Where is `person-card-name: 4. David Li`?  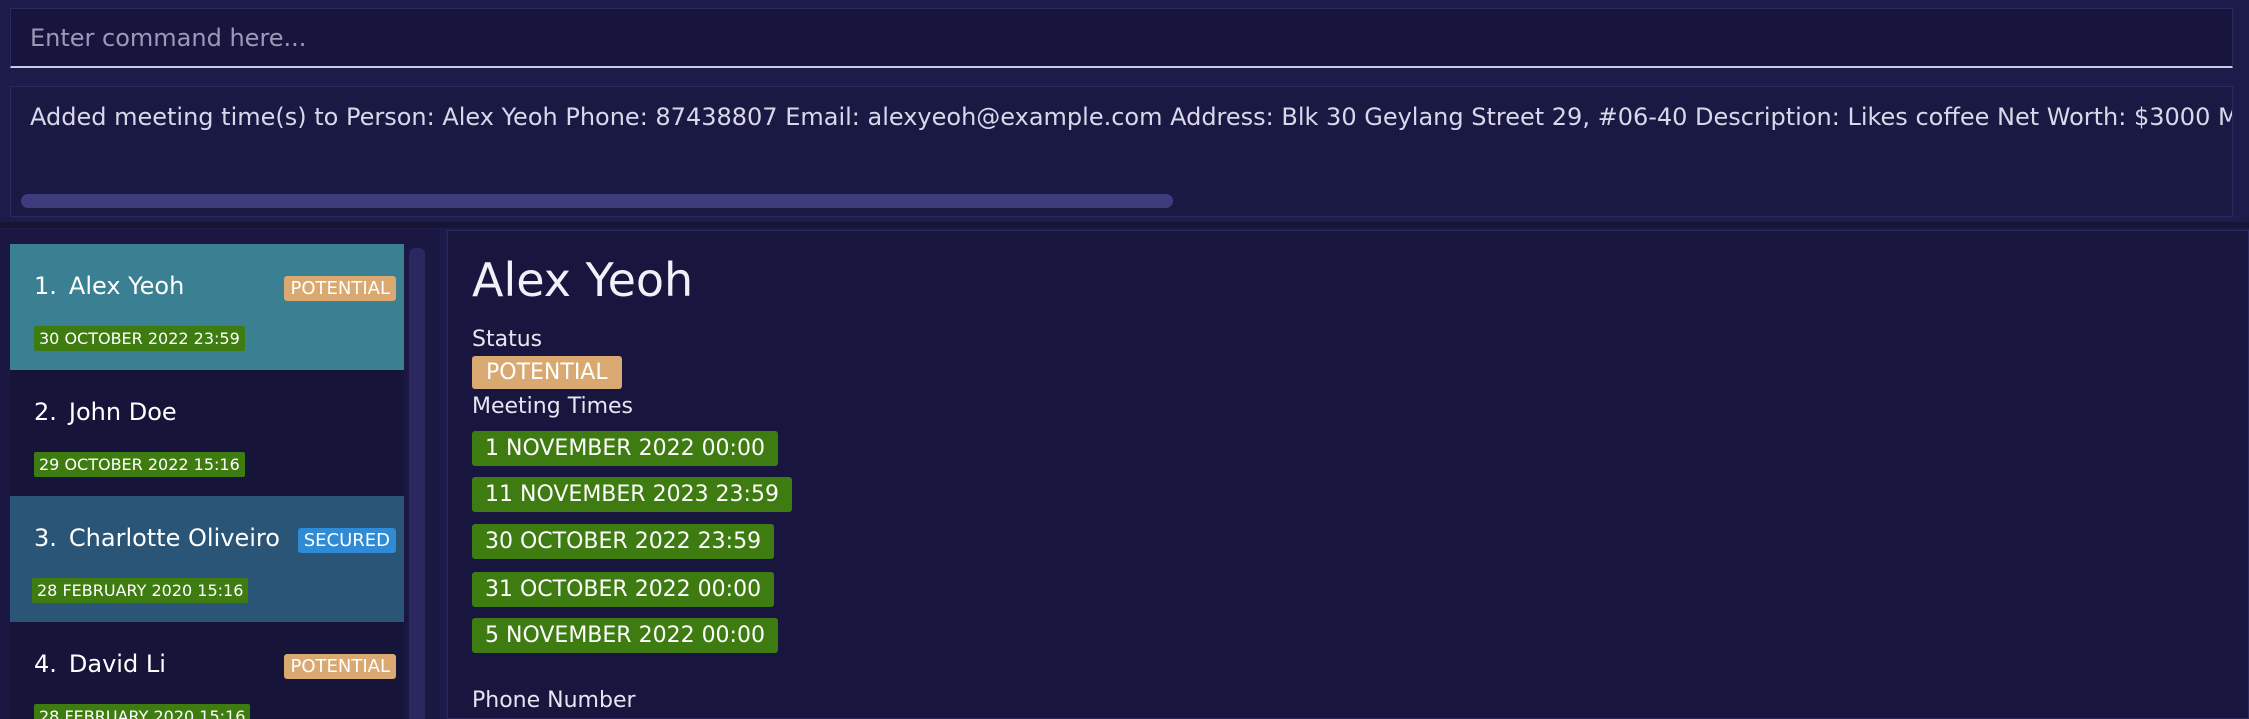 person-card-name: 4. David Li is located at coordinates (100, 664).